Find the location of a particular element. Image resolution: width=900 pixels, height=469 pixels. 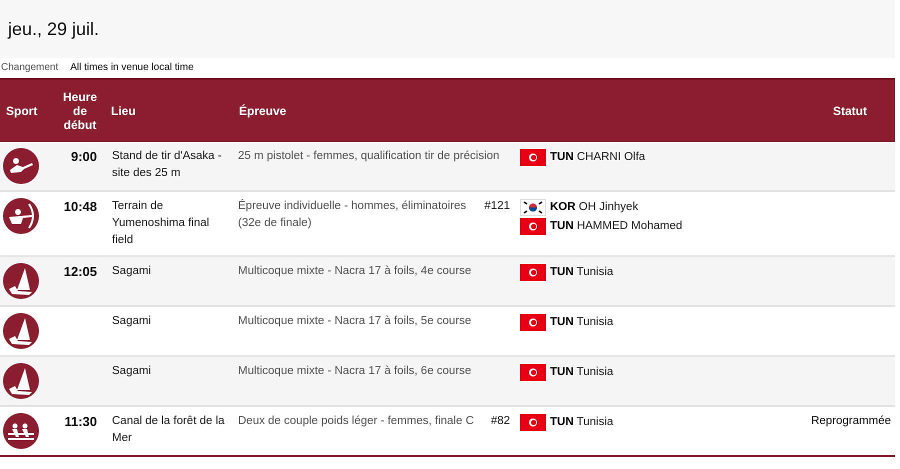

date-title: jeu., 29 juil. is located at coordinates (54, 29).